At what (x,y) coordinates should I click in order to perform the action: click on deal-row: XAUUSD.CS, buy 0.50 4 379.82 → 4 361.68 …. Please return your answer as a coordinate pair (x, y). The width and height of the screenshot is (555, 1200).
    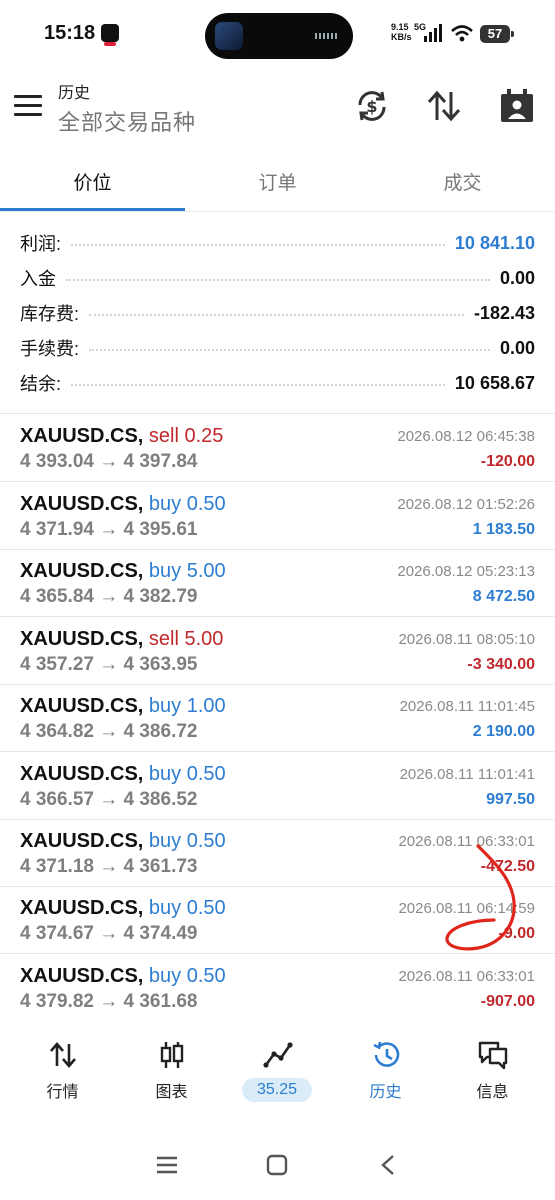
    Looking at the image, I should click on (277, 987).